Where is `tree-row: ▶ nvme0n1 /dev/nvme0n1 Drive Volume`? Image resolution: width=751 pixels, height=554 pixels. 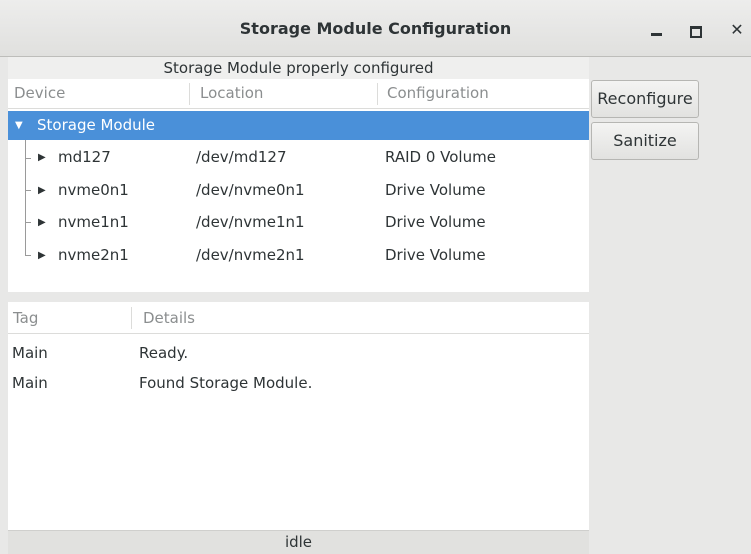 tree-row: ▶ nvme0n1 /dev/nvme0n1 Drive Volume is located at coordinates (298, 191).